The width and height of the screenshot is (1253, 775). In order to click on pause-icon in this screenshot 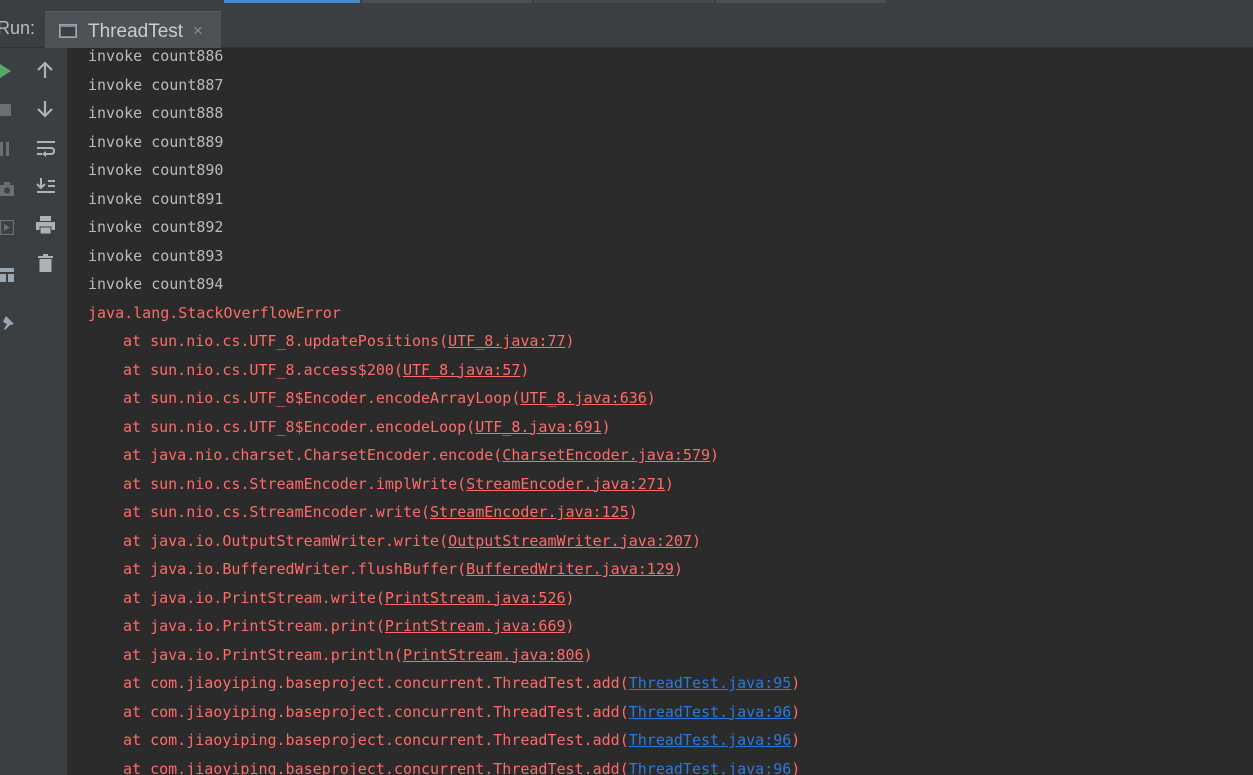, I will do `click(5, 149)`.